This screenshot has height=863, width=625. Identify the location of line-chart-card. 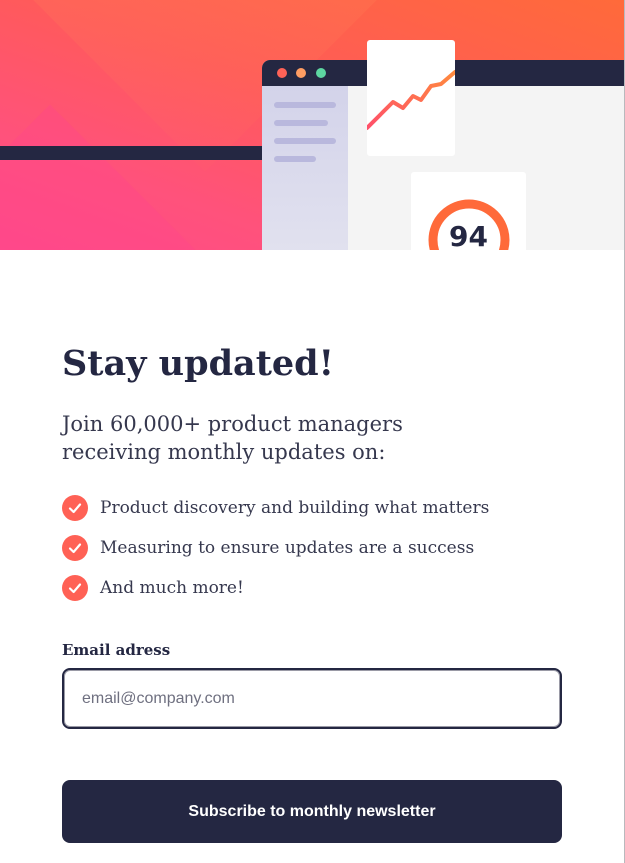
(411, 98).